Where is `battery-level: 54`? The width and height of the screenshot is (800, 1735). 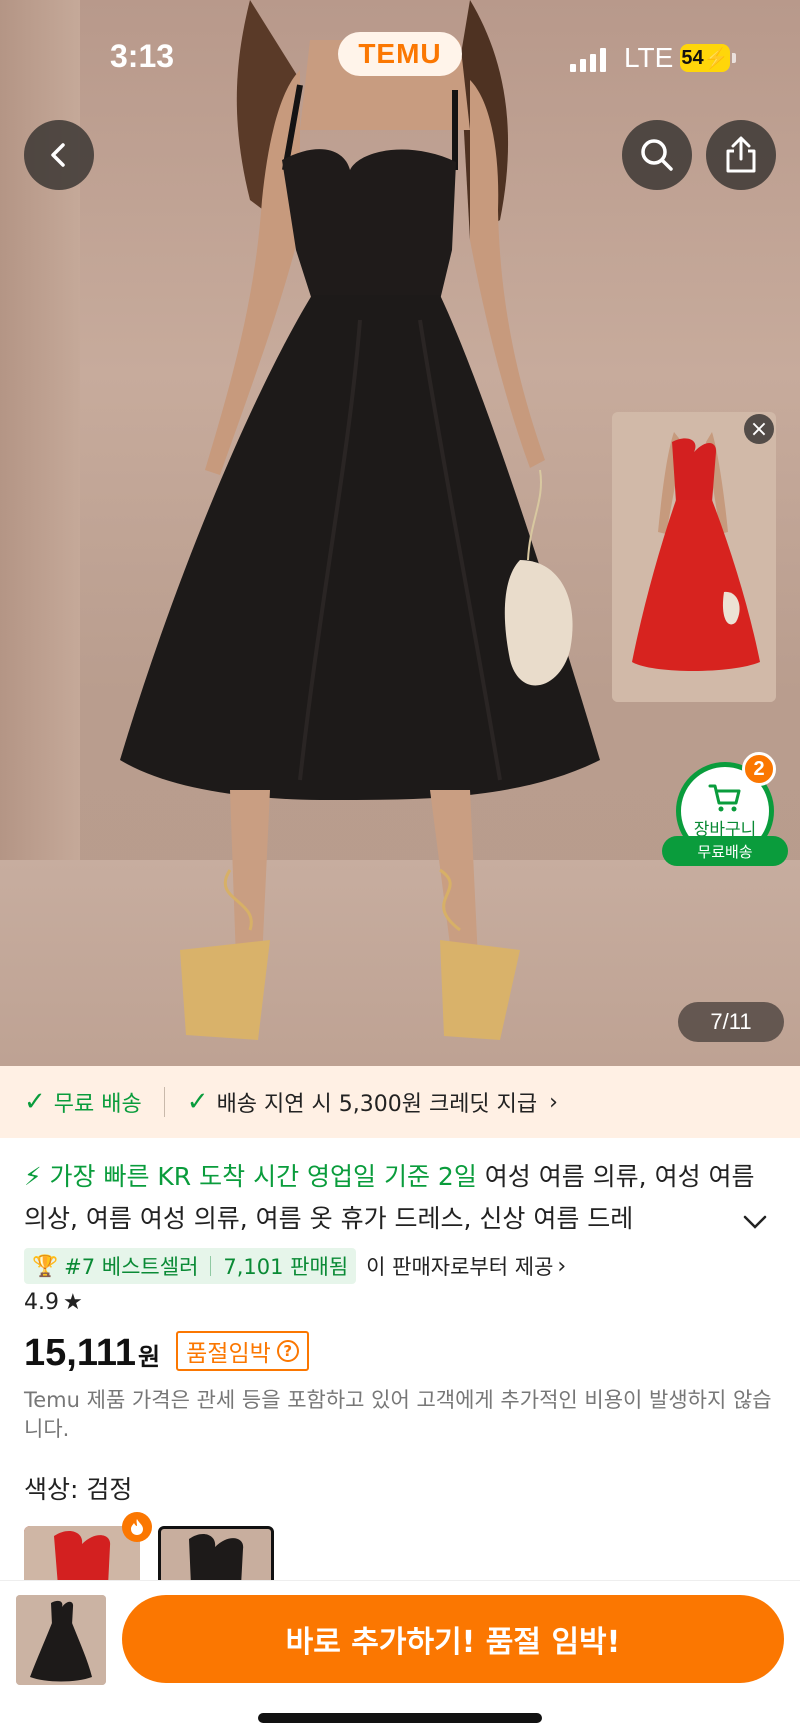
battery-level: 54 is located at coordinates (692, 57).